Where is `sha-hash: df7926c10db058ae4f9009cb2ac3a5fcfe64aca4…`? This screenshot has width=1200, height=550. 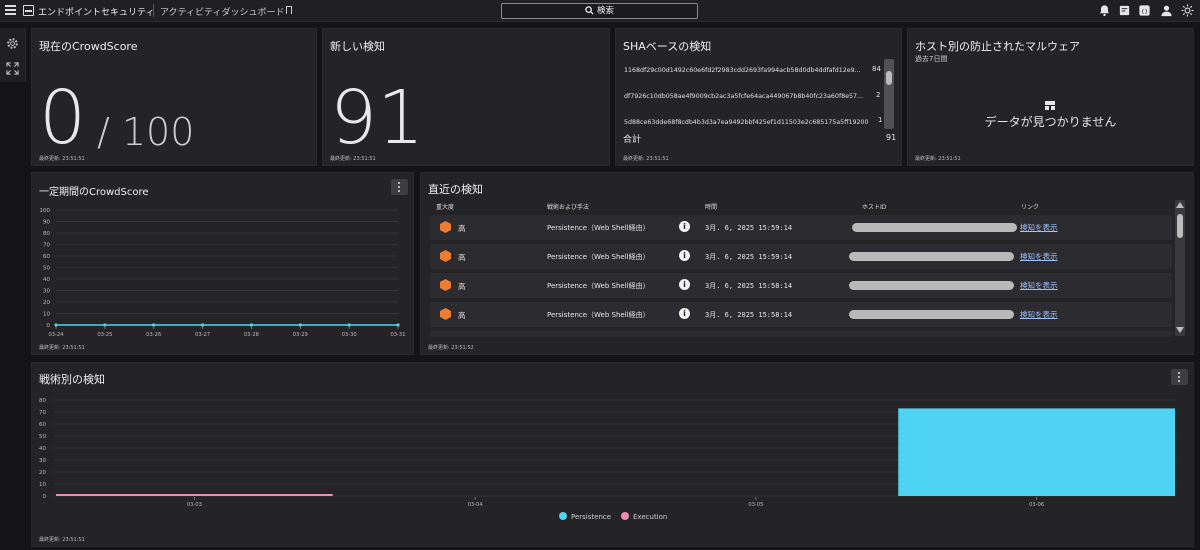
sha-hash: df7926c10db058ae4f9009cb2ac3a5fcfe64aca4… is located at coordinates (746, 96).